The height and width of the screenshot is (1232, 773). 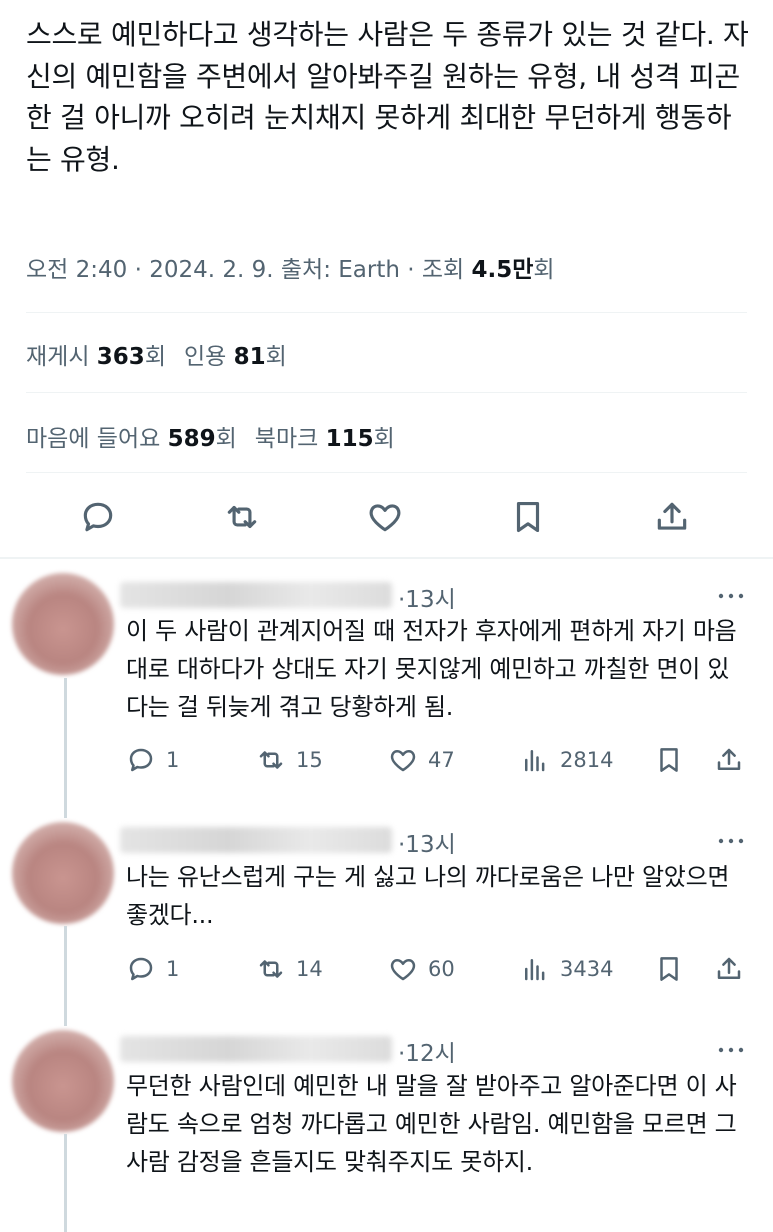 What do you see at coordinates (421, 760) in the screenshot?
I see `like-button: 47` at bounding box center [421, 760].